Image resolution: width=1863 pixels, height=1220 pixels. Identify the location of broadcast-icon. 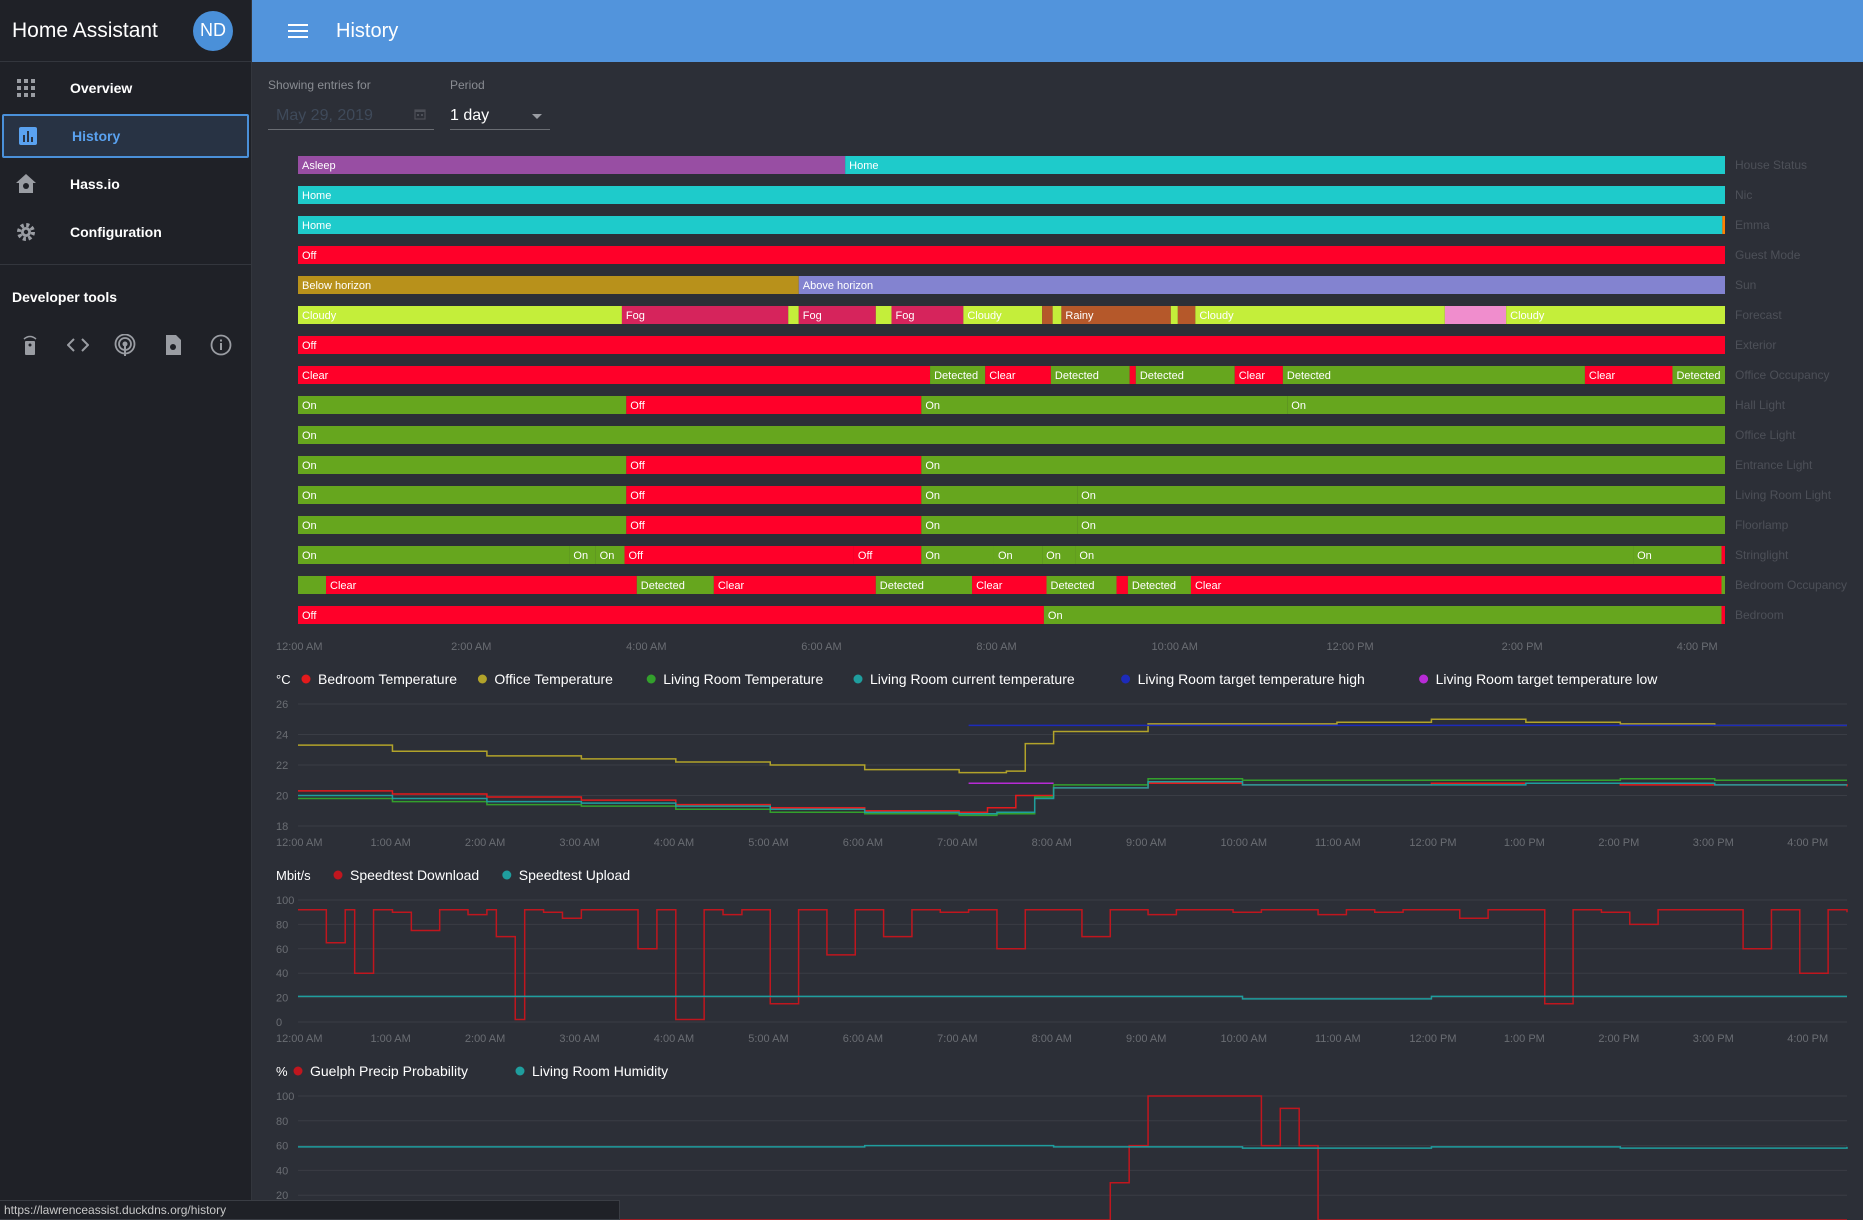
(126, 345).